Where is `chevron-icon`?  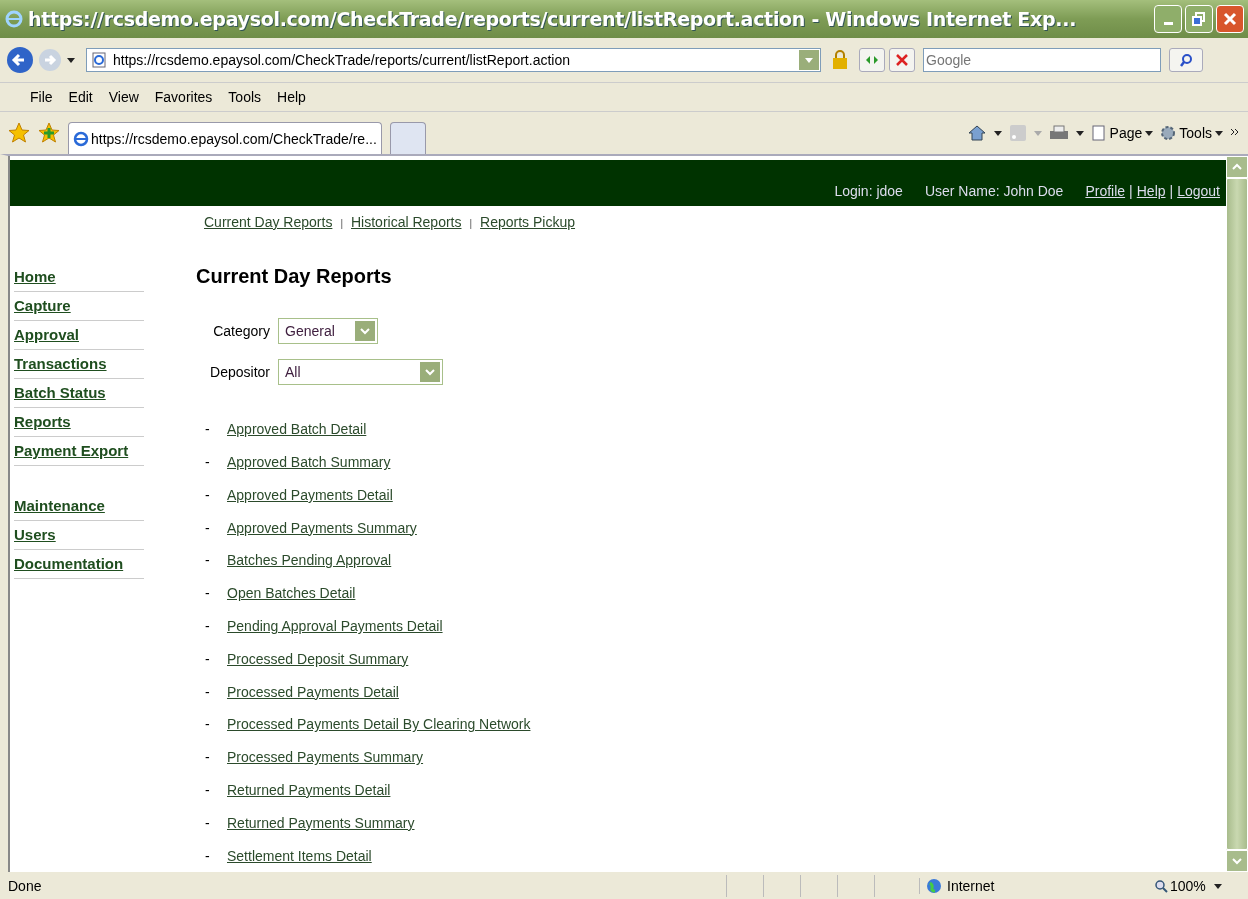 chevron-icon is located at coordinates (1235, 133).